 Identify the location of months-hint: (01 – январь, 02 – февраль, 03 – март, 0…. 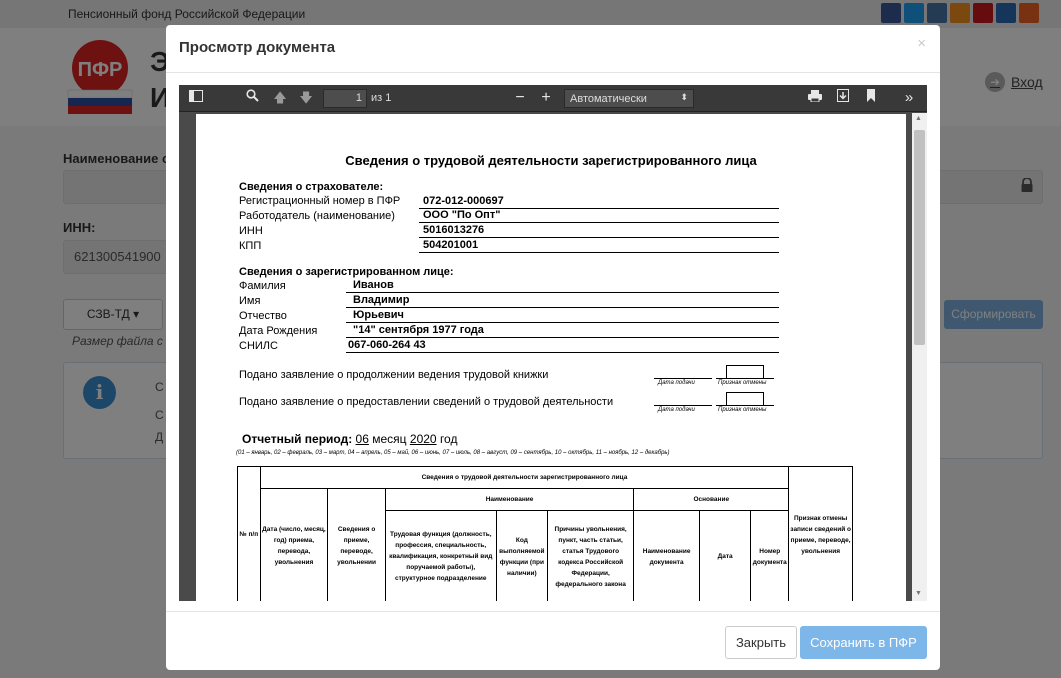
(453, 453).